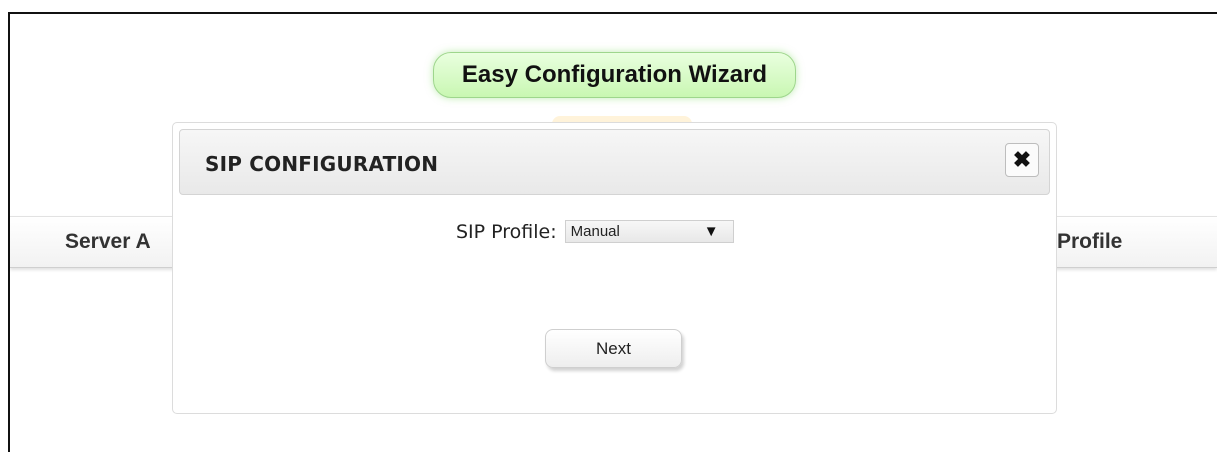 This screenshot has width=1217, height=452. Describe the element at coordinates (613, 348) in the screenshot. I see `next-button: Next` at that location.